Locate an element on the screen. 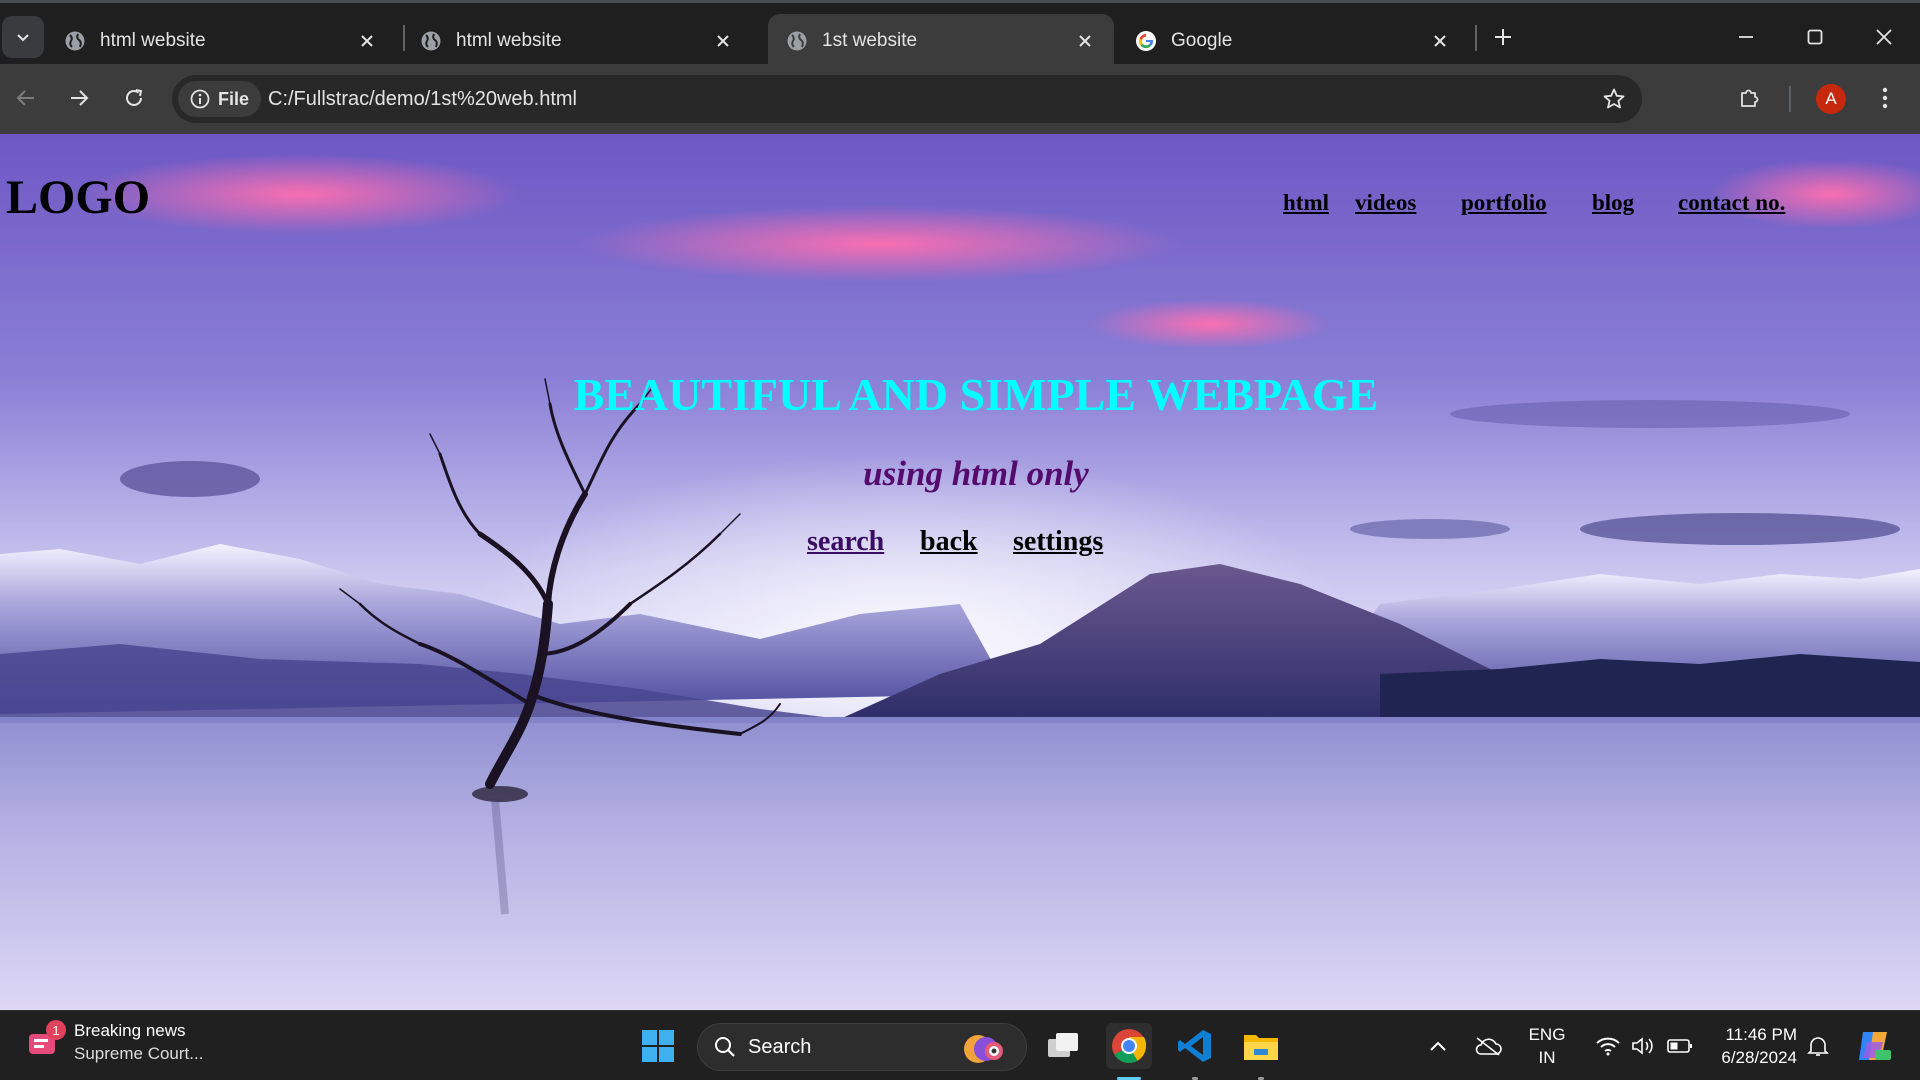  minimize-button is located at coordinates (1746, 37).